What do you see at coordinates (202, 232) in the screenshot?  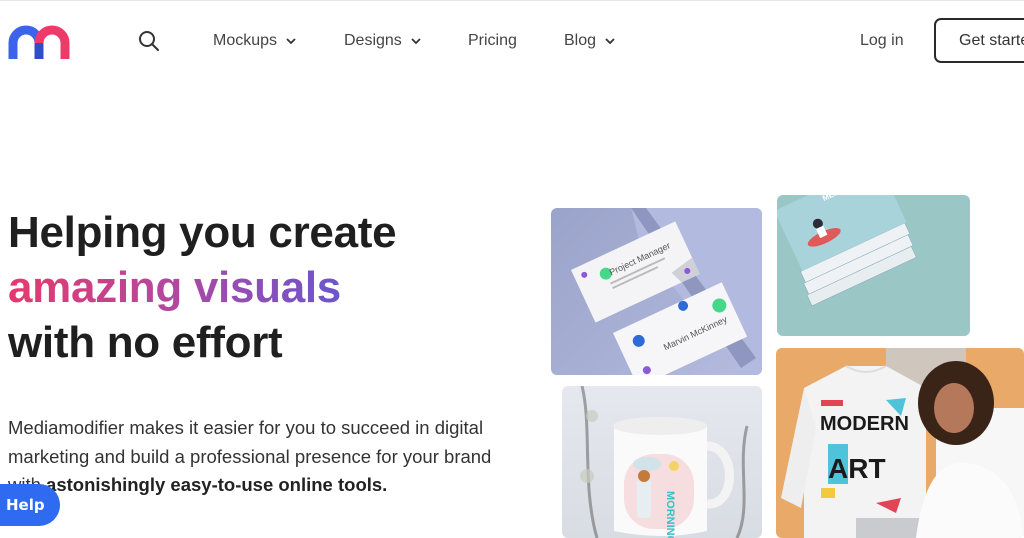 I see `hero-title-line-1: Helping you create` at bounding box center [202, 232].